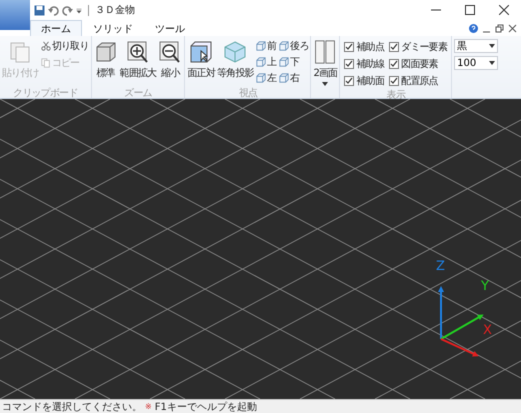 Image resolution: width=521 pixels, height=413 pixels. What do you see at coordinates (440, 266) in the screenshot?
I see `axis-label: Z` at bounding box center [440, 266].